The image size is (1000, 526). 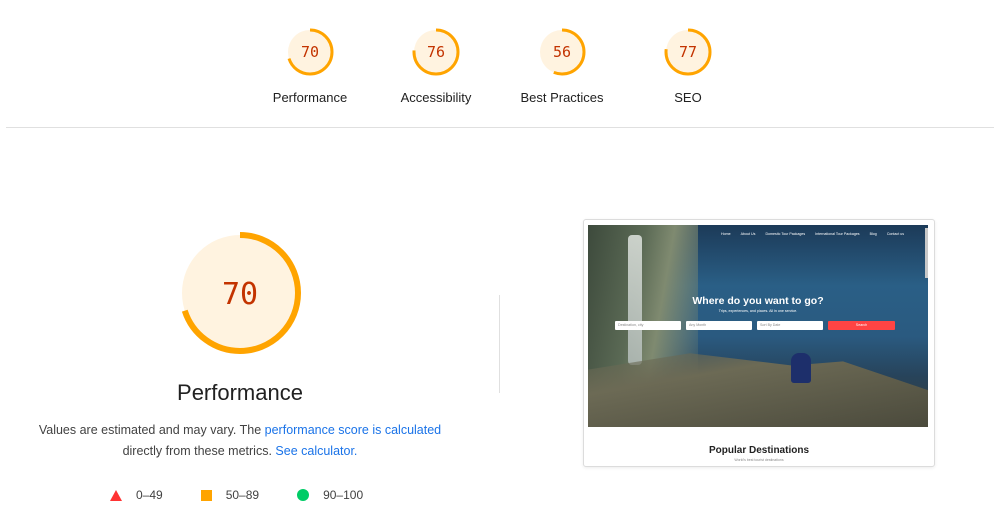 I want to click on screenshot-section-subtitle: World's best tourist destinations, so click(x=759, y=460).